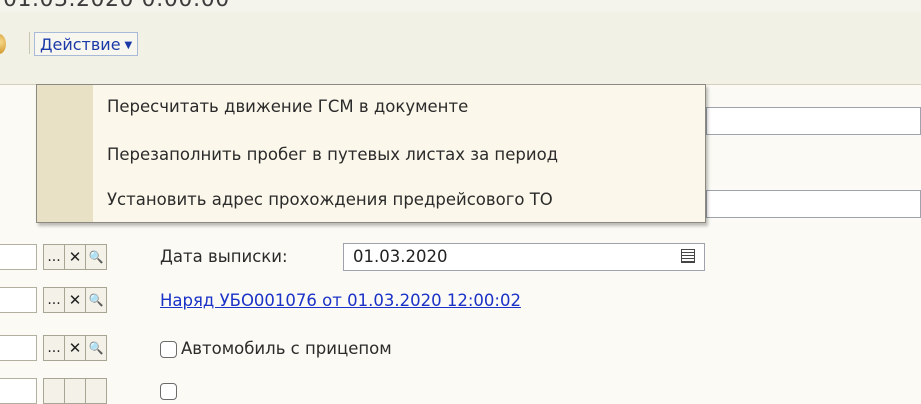 Image resolution: width=921 pixels, height=404 pixels. Describe the element at coordinates (460, 6) in the screenshot. I see `window-title-bar: 01.03.2020 0:00:00 *` at that location.